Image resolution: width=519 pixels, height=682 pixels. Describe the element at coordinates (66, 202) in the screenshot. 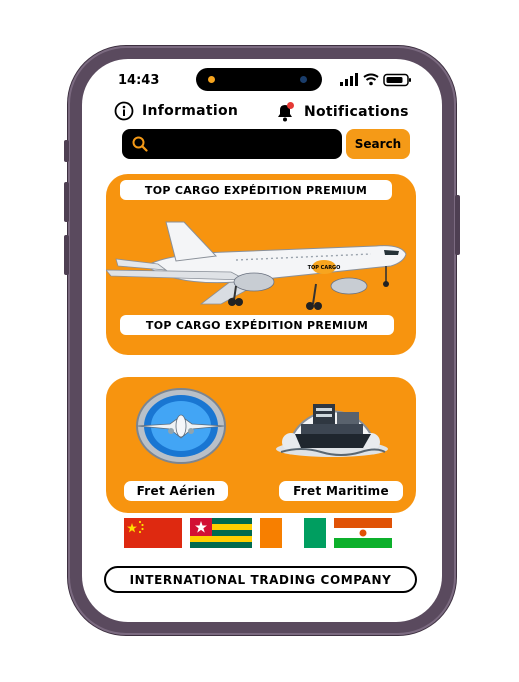

I see `phone-volume-up` at that location.